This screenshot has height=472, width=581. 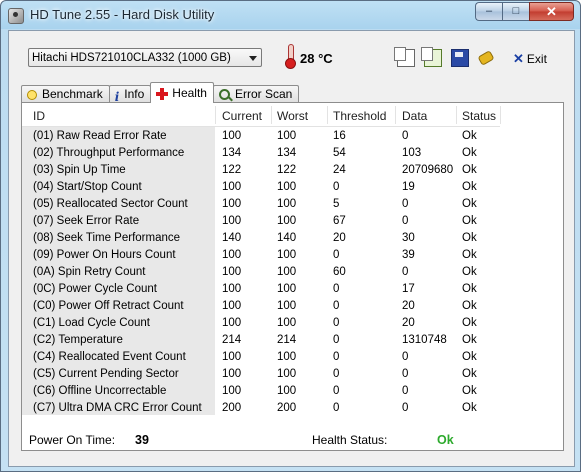 I want to click on table-row: (02) Throughput Performance 134 134 54 103 Ok, so click(x=261, y=153).